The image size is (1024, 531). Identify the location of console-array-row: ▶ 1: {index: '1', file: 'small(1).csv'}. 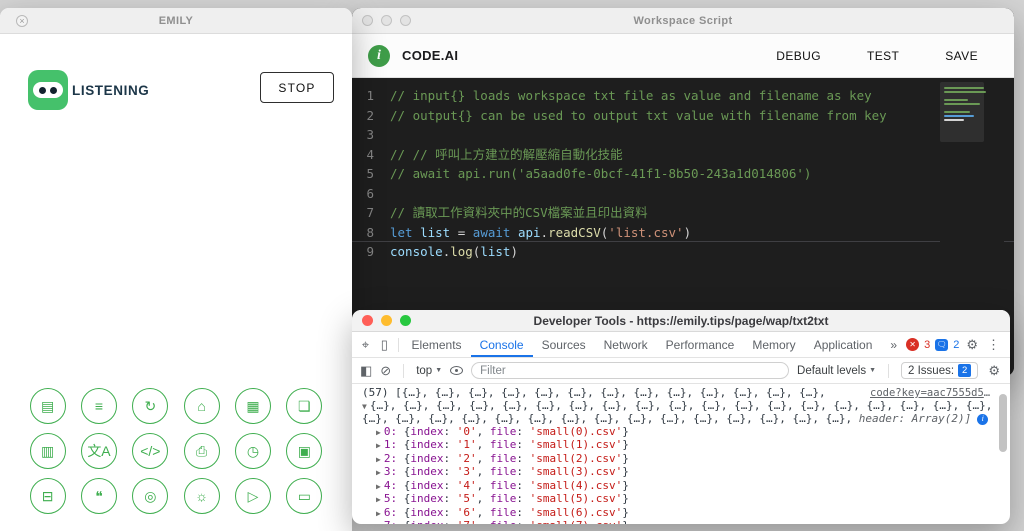
(679, 445).